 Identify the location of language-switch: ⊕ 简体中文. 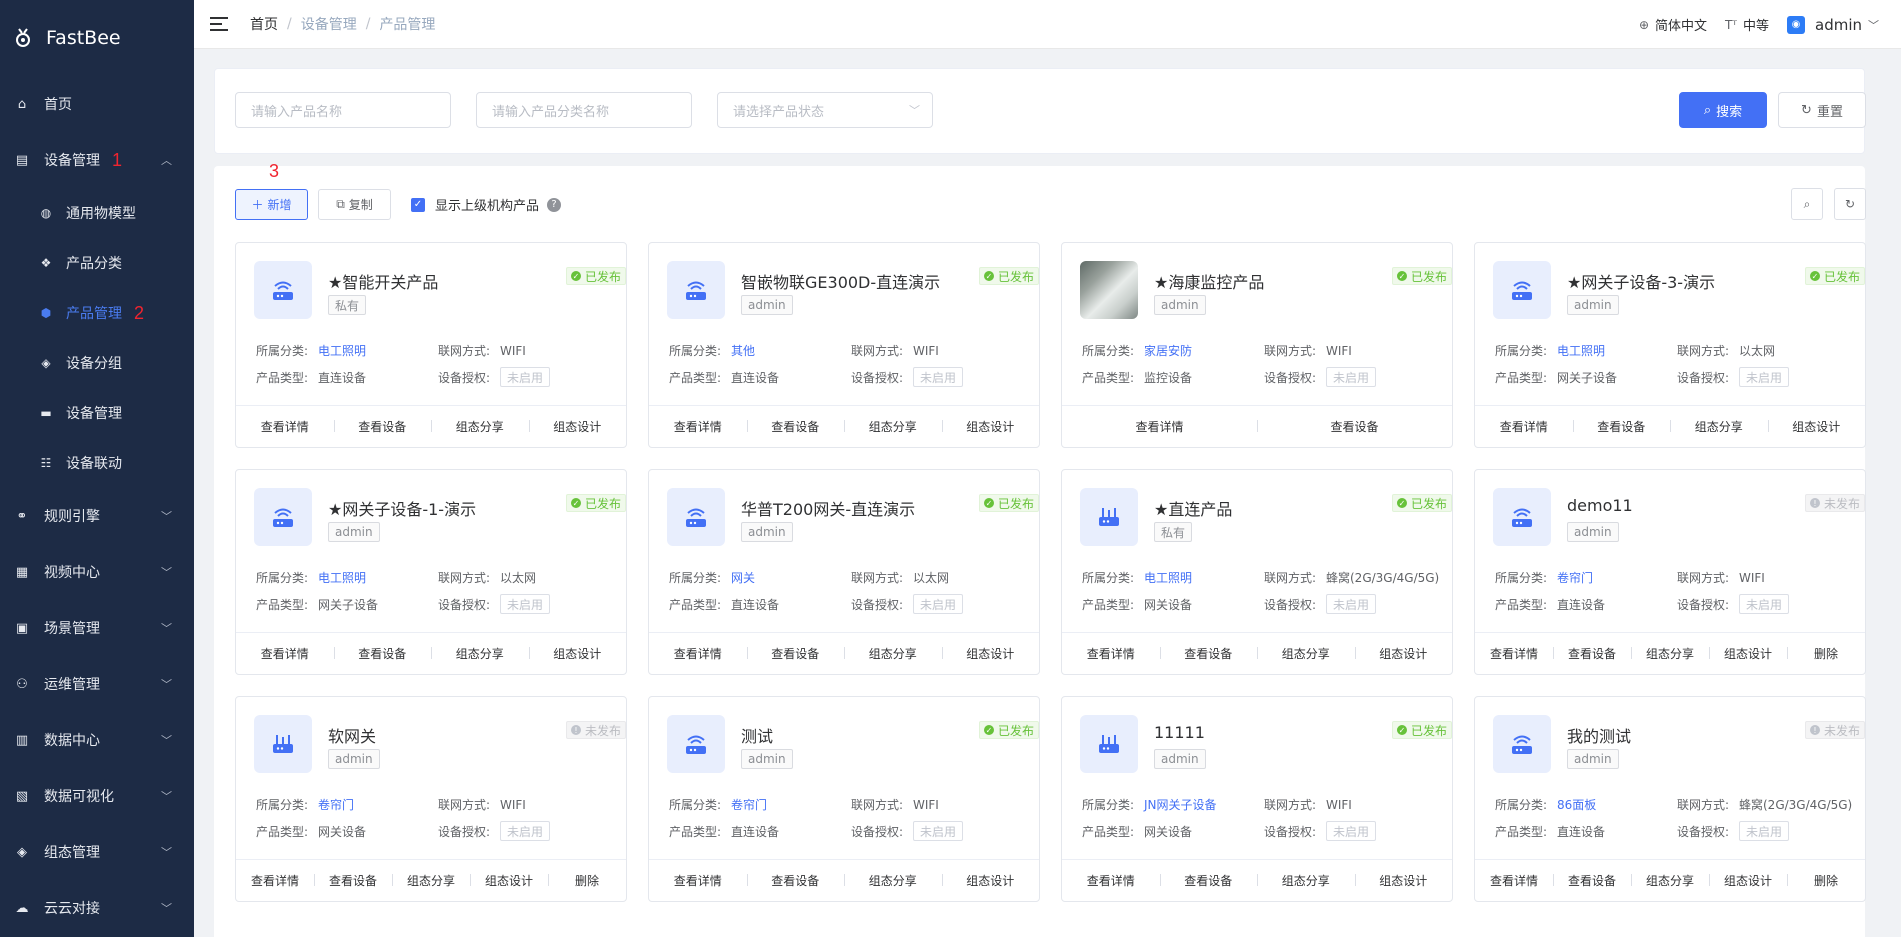
(1673, 25).